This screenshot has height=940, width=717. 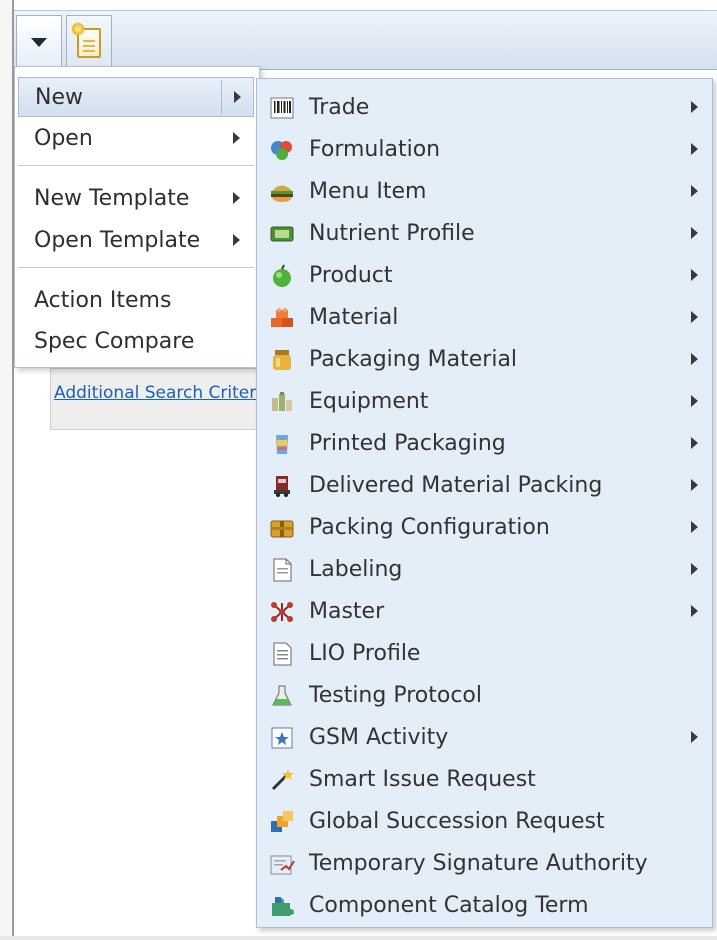 What do you see at coordinates (483, 317) in the screenshot?
I see `submenu-item-material: Material` at bounding box center [483, 317].